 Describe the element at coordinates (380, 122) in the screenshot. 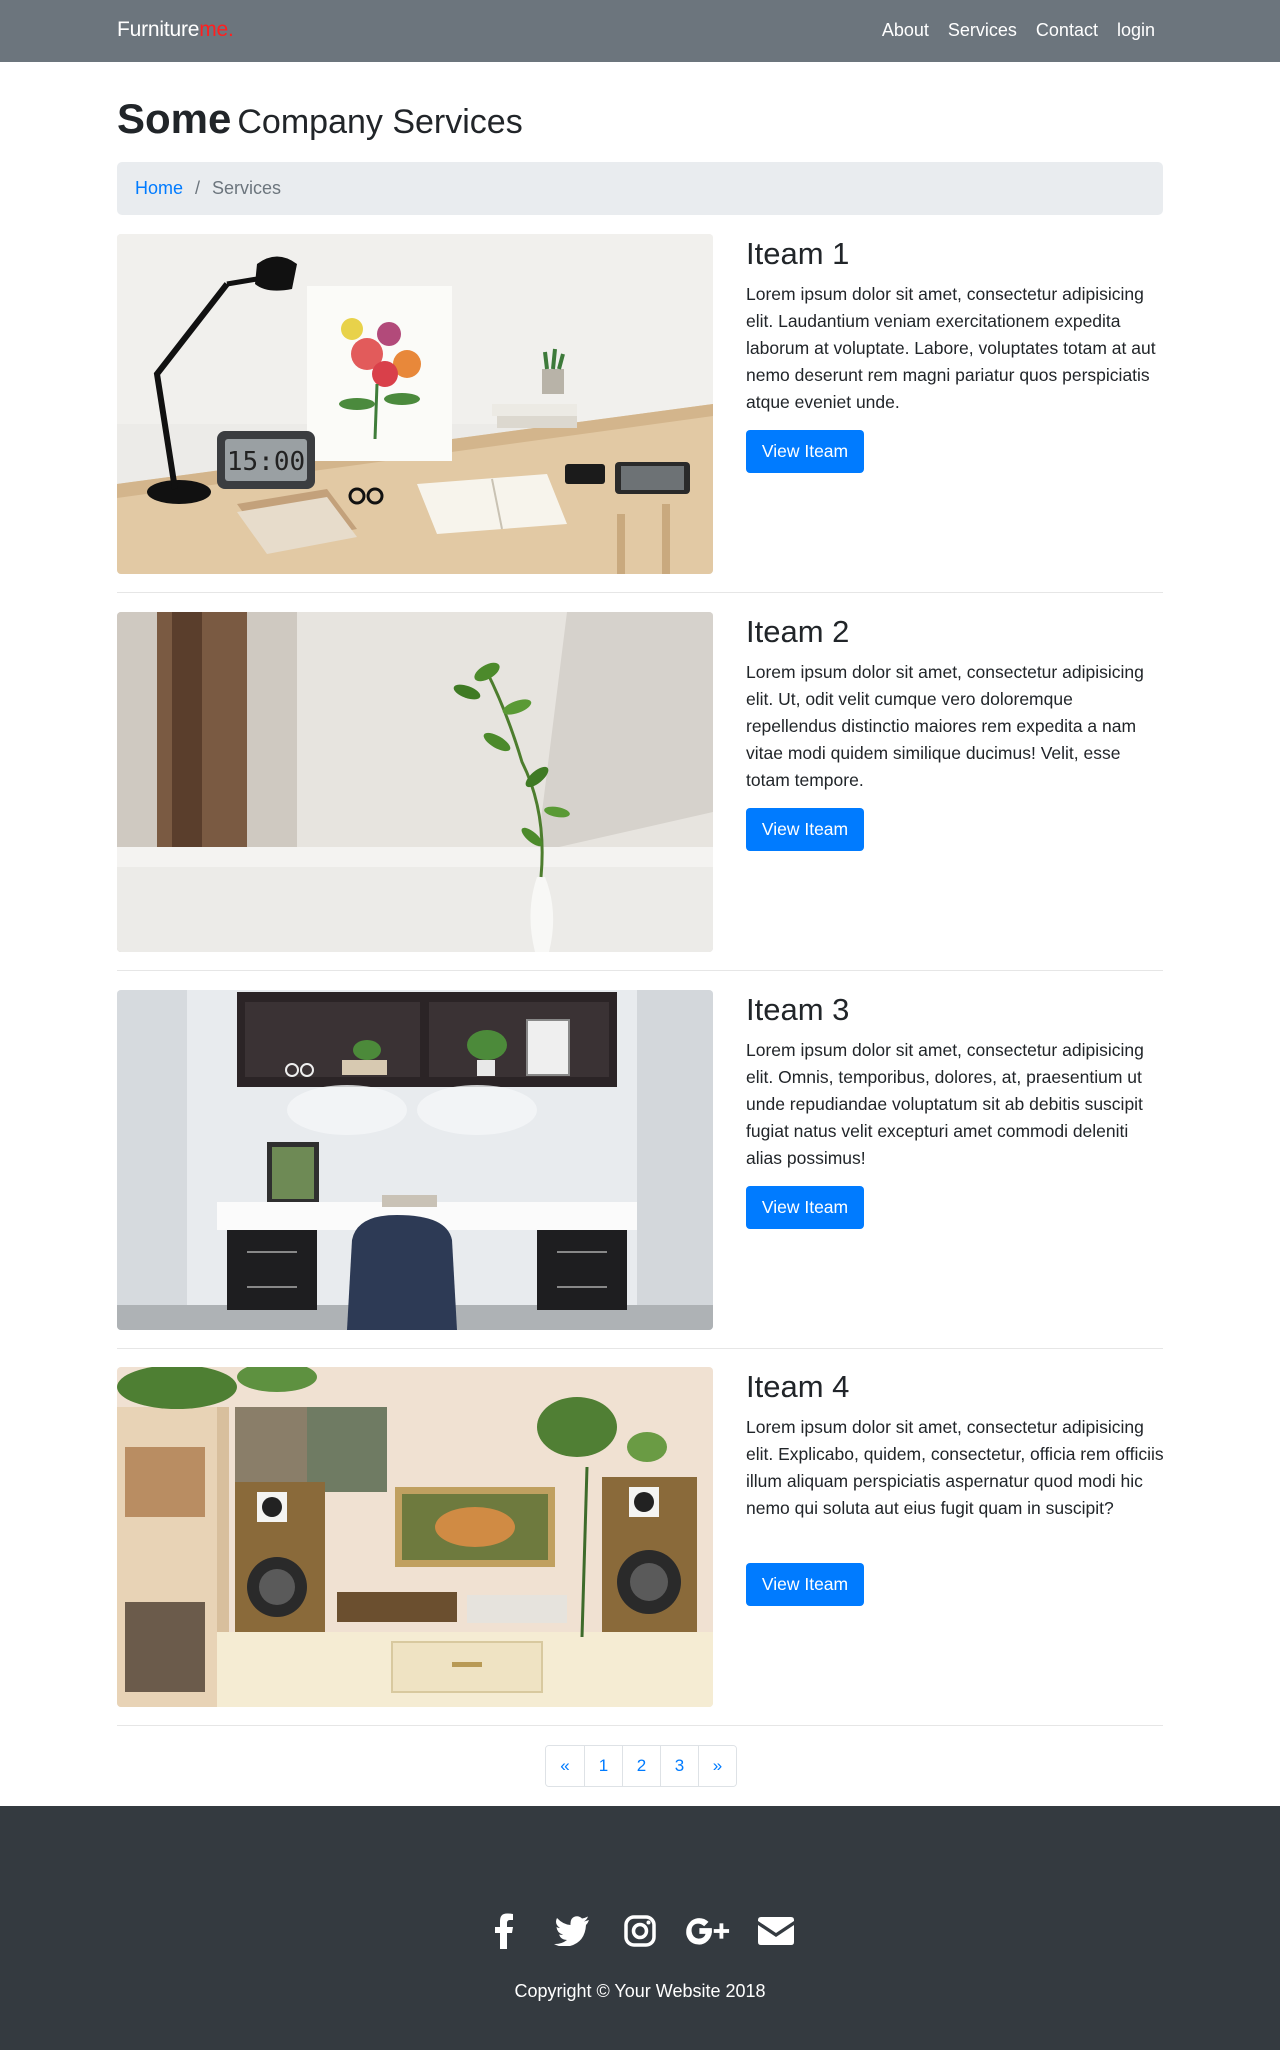

I see `page-title-light: Company Services` at that location.